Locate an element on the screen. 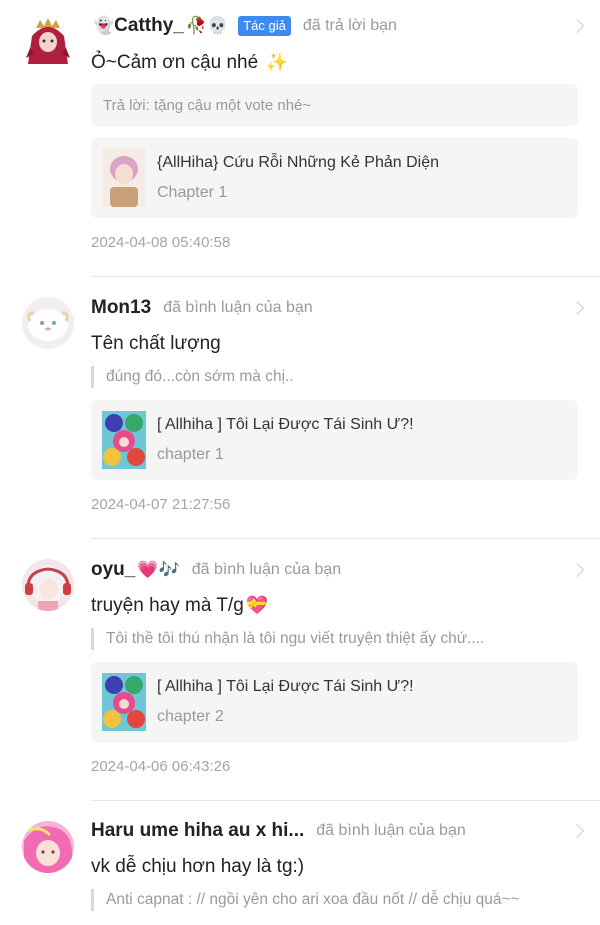  action-text: đã trả lời bạn is located at coordinates (349, 25).